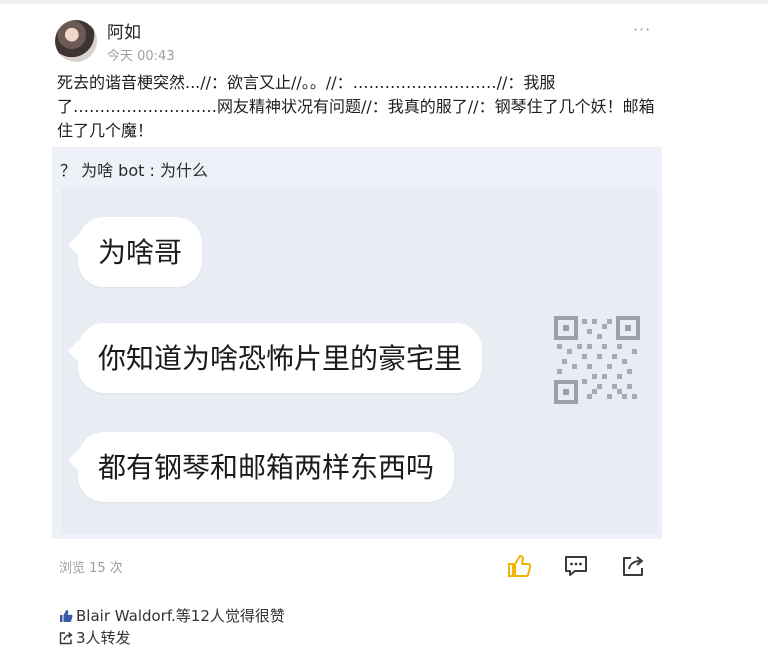 The width and height of the screenshot is (768, 656). Describe the element at coordinates (66, 638) in the screenshot. I see `forward-small-icon` at that location.